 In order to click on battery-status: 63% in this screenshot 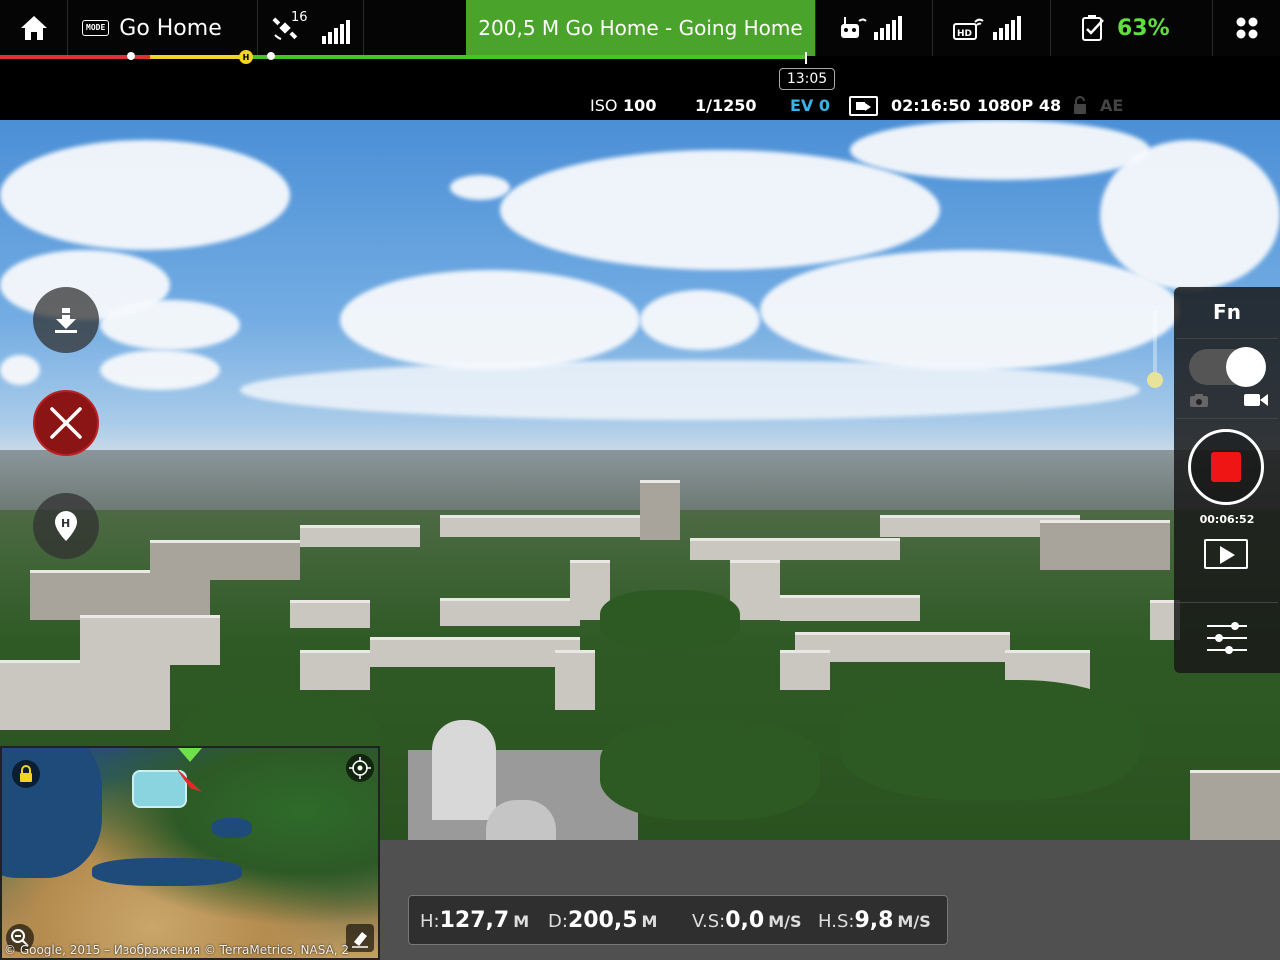, I will do `click(1132, 28)`.